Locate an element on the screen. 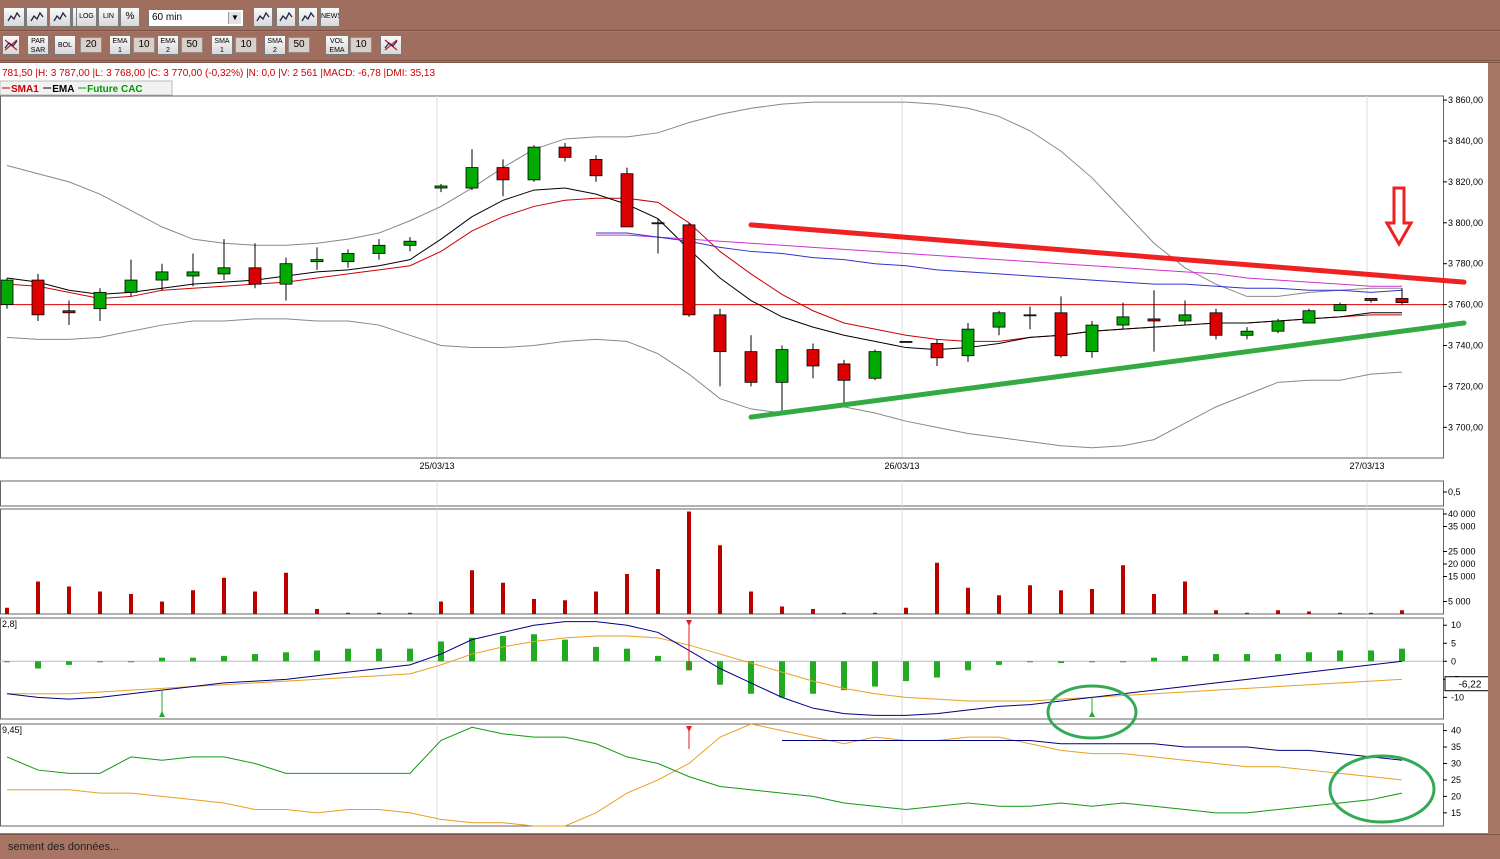 The height and width of the screenshot is (859, 1500). sma-1-button: SMA 1 is located at coordinates (222, 45).